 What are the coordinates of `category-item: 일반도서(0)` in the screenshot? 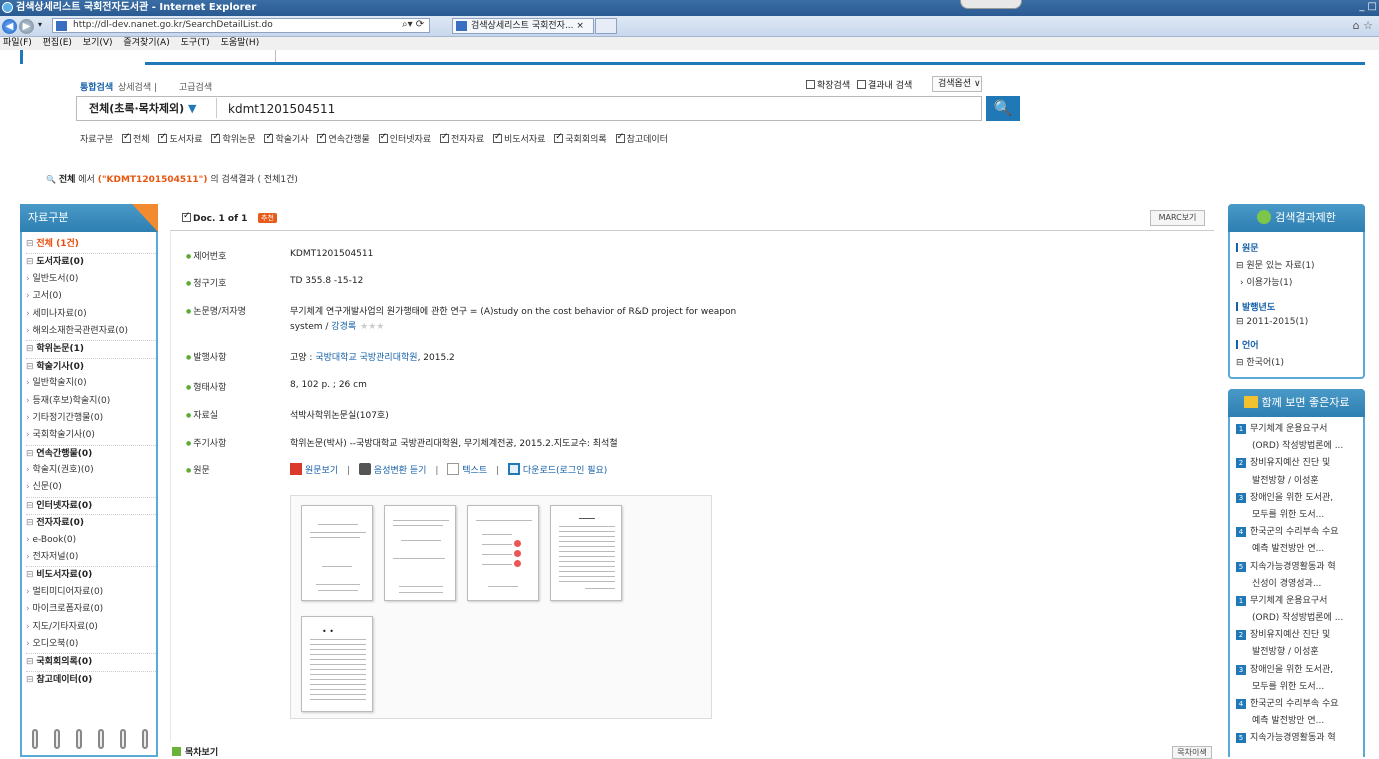 It's located at (91, 279).